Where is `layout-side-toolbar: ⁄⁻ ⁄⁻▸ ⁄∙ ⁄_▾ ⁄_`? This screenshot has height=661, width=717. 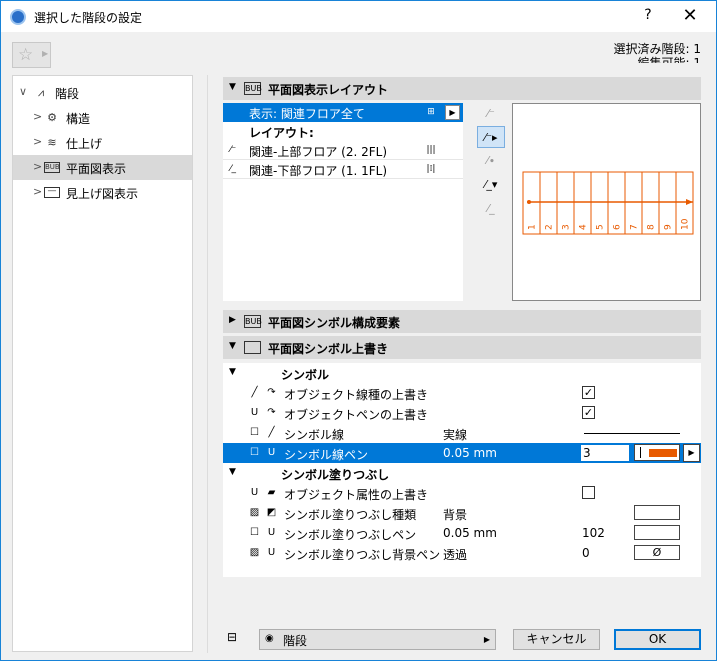
layout-side-toolbar: ⁄⁻ ⁄⁻▸ ⁄∙ ⁄_▾ ⁄_ is located at coordinates (491, 163).